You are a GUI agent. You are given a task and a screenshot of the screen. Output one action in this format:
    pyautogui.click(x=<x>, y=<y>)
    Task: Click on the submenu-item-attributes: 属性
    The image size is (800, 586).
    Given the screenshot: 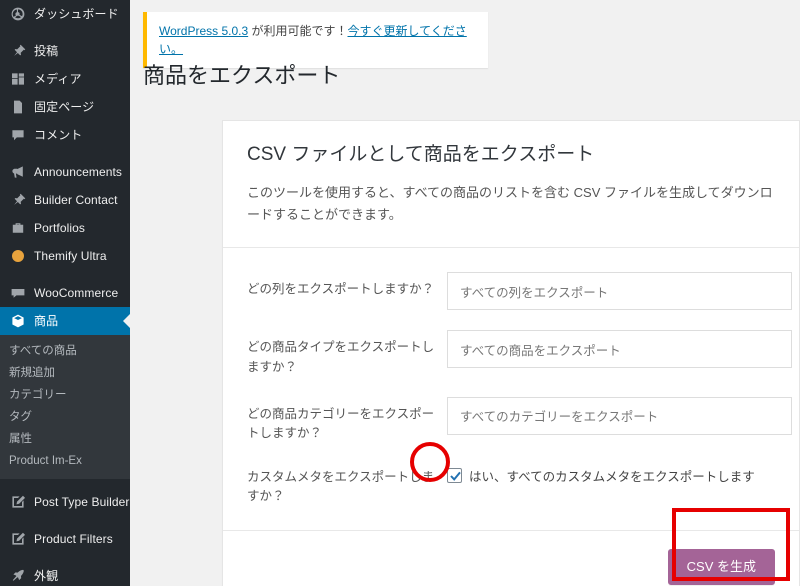 What is the action you would take?
    pyautogui.click(x=65, y=439)
    